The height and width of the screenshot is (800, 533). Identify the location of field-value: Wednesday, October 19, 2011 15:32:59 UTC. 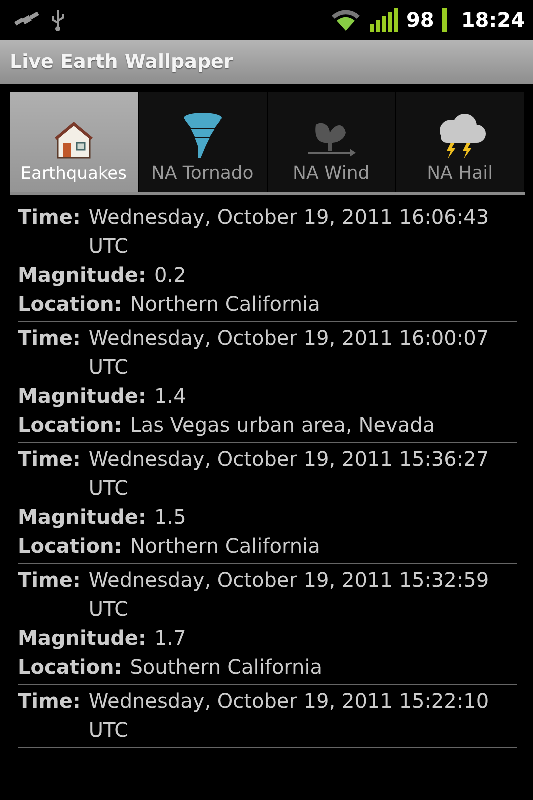
(289, 595).